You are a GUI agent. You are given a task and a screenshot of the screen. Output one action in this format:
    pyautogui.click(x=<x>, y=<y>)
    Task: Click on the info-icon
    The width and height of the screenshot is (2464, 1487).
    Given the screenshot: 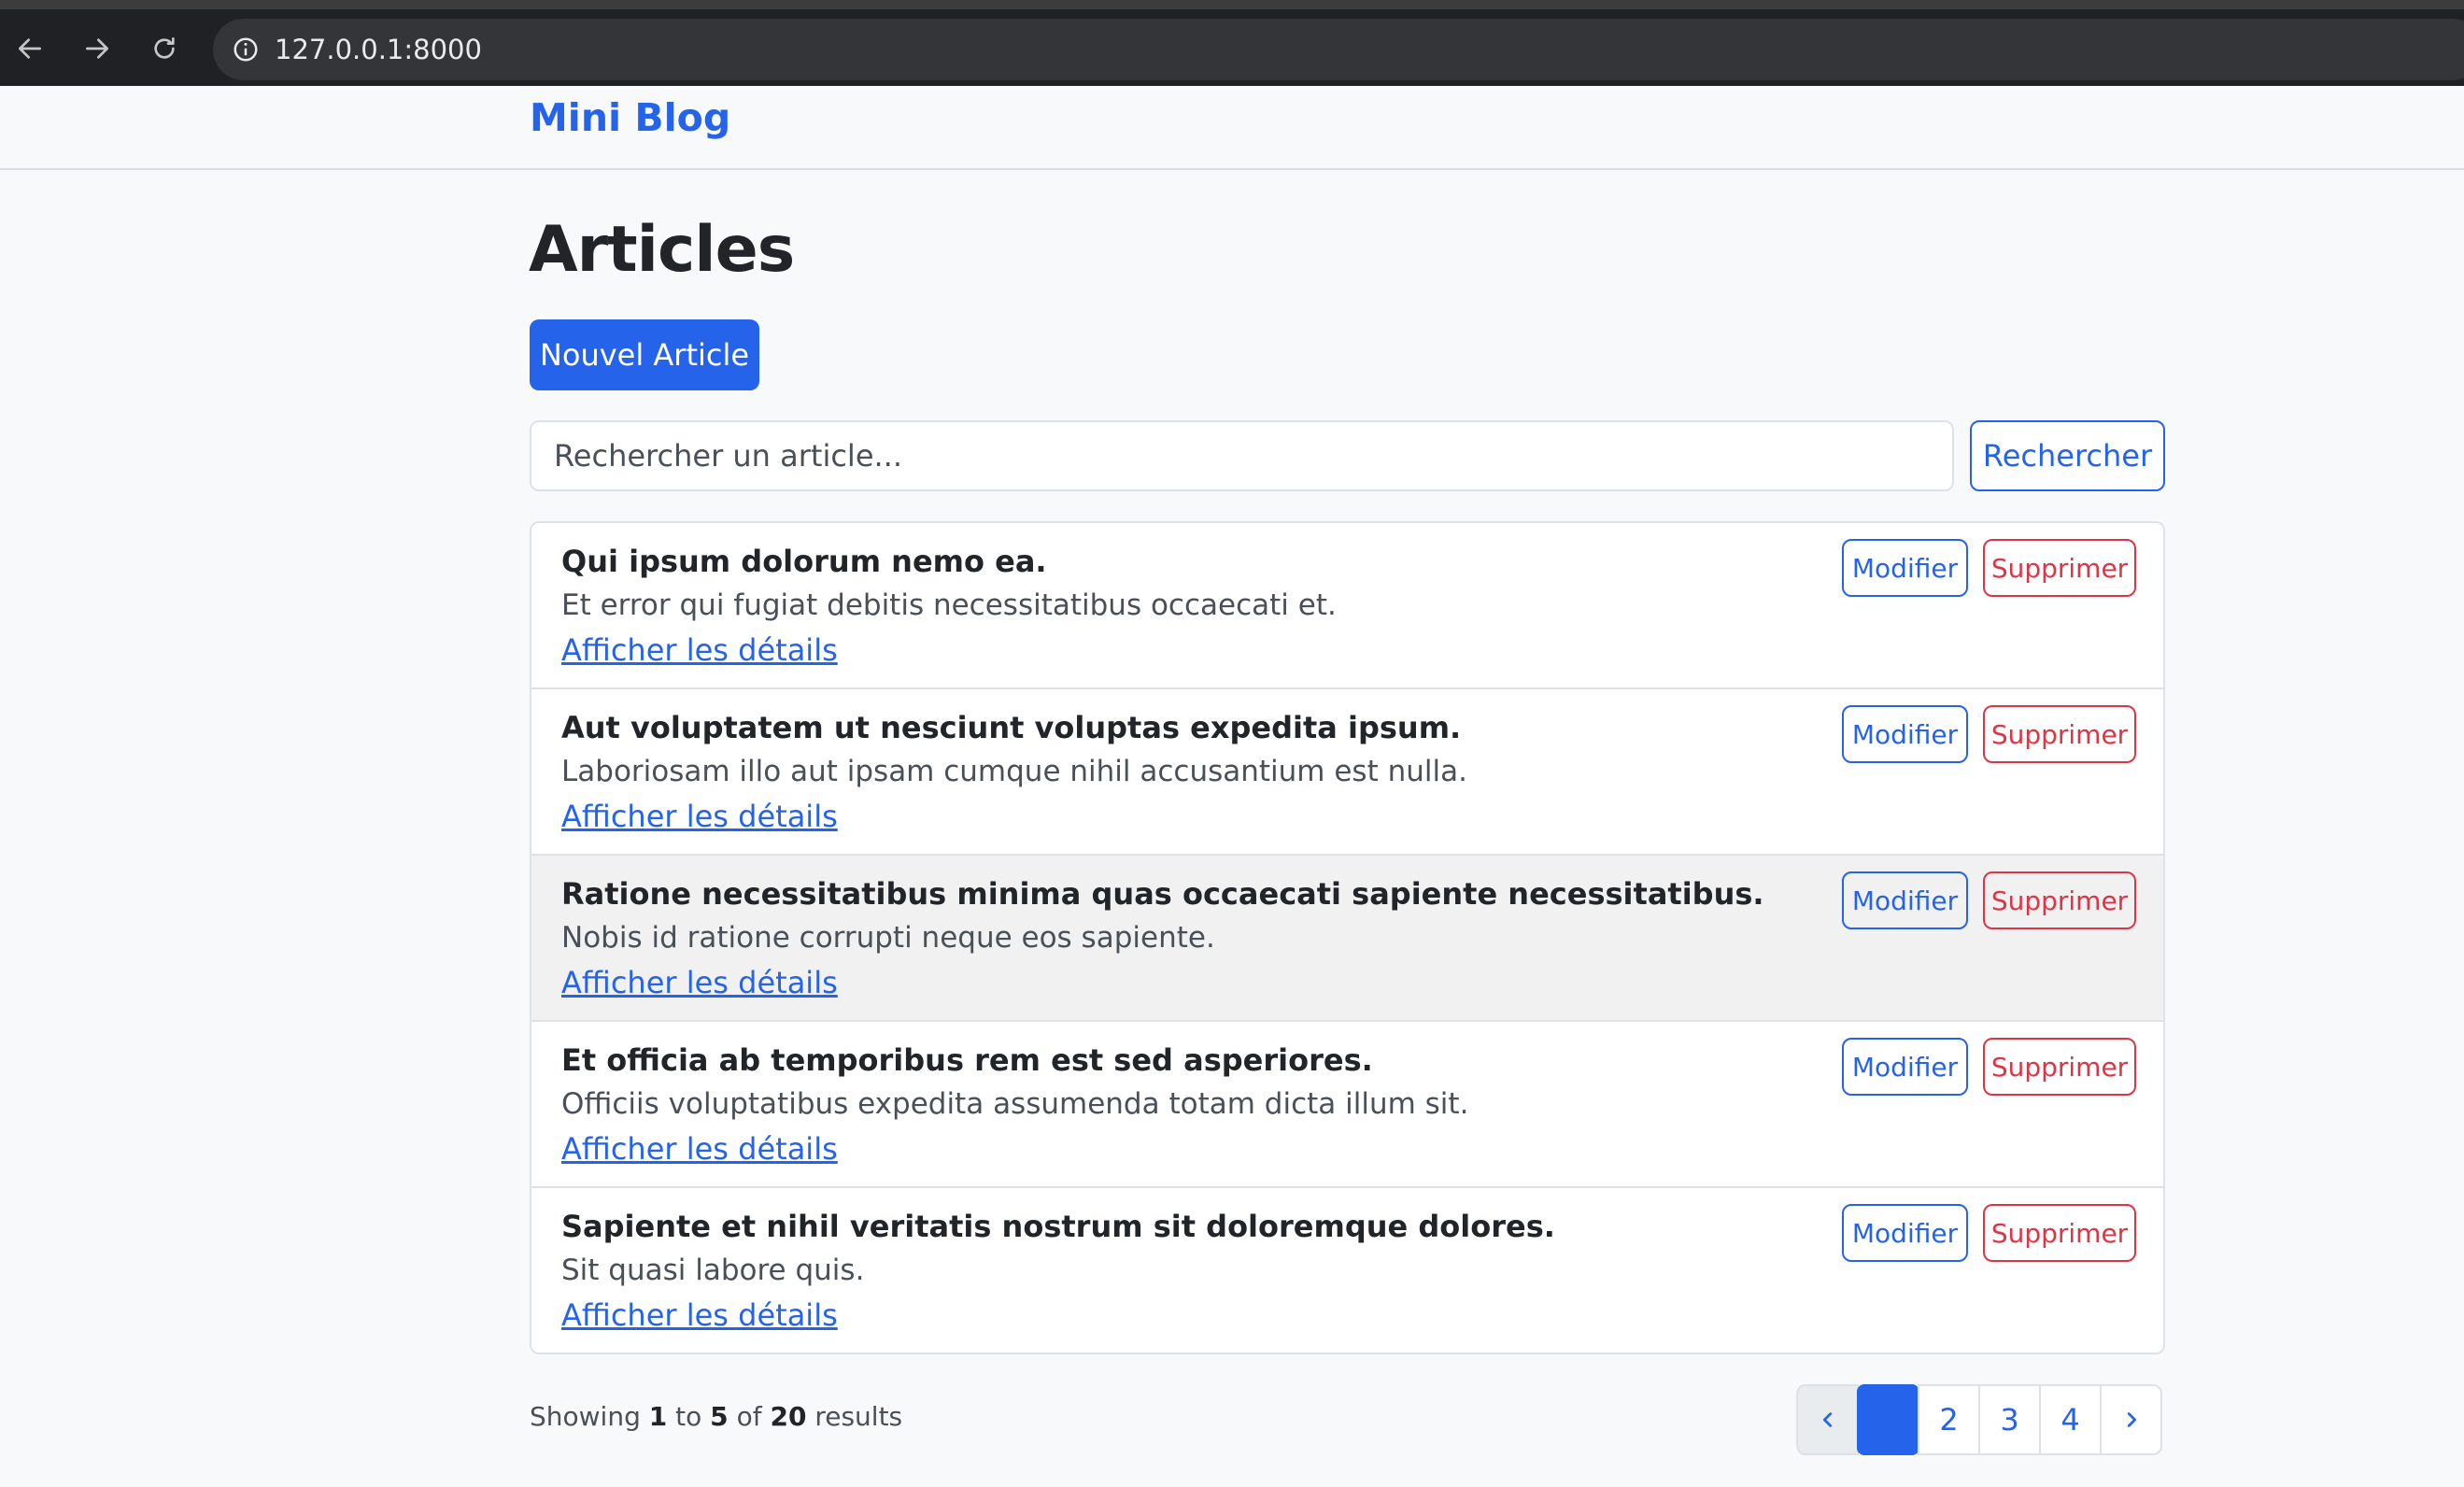 What is the action you would take?
    pyautogui.click(x=246, y=49)
    